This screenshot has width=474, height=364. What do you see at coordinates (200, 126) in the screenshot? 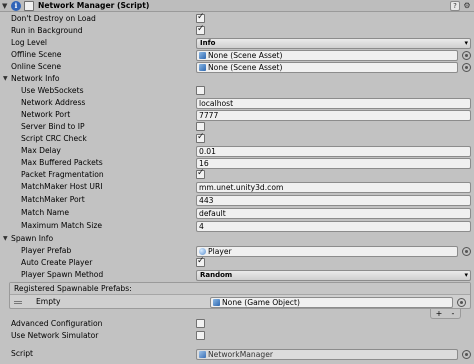
I see `server-bind-checkbox` at bounding box center [200, 126].